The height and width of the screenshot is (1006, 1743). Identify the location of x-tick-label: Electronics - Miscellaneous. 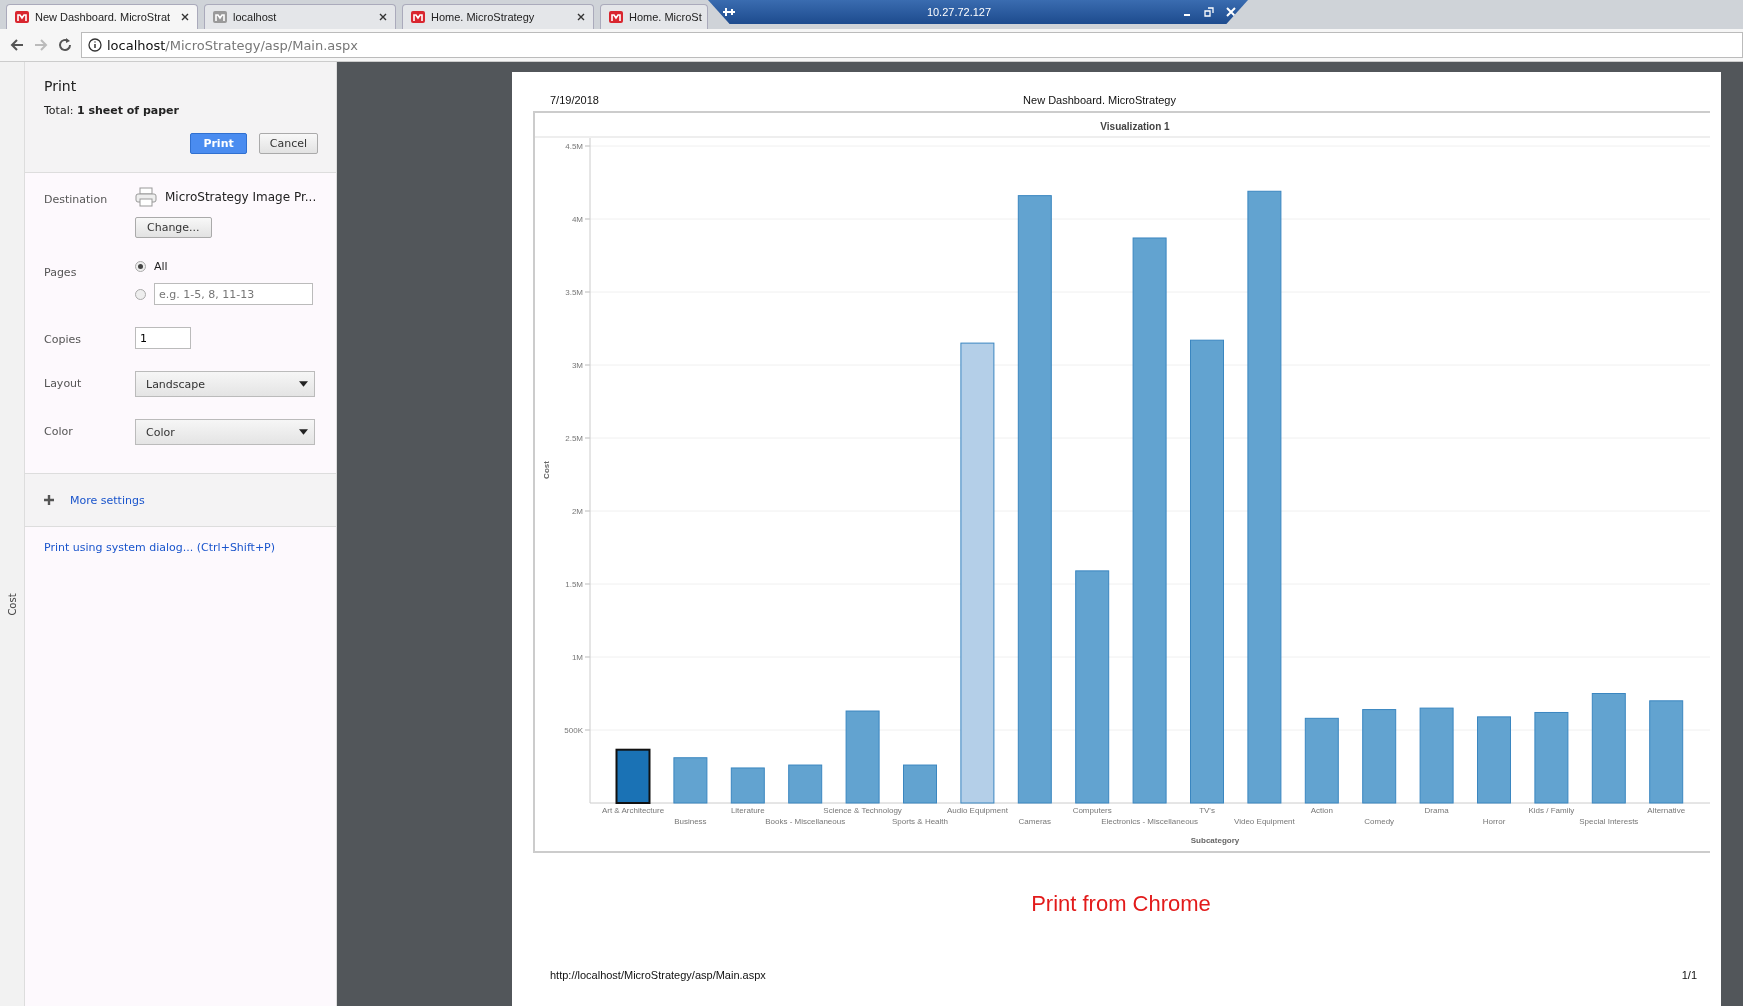
(1150, 821).